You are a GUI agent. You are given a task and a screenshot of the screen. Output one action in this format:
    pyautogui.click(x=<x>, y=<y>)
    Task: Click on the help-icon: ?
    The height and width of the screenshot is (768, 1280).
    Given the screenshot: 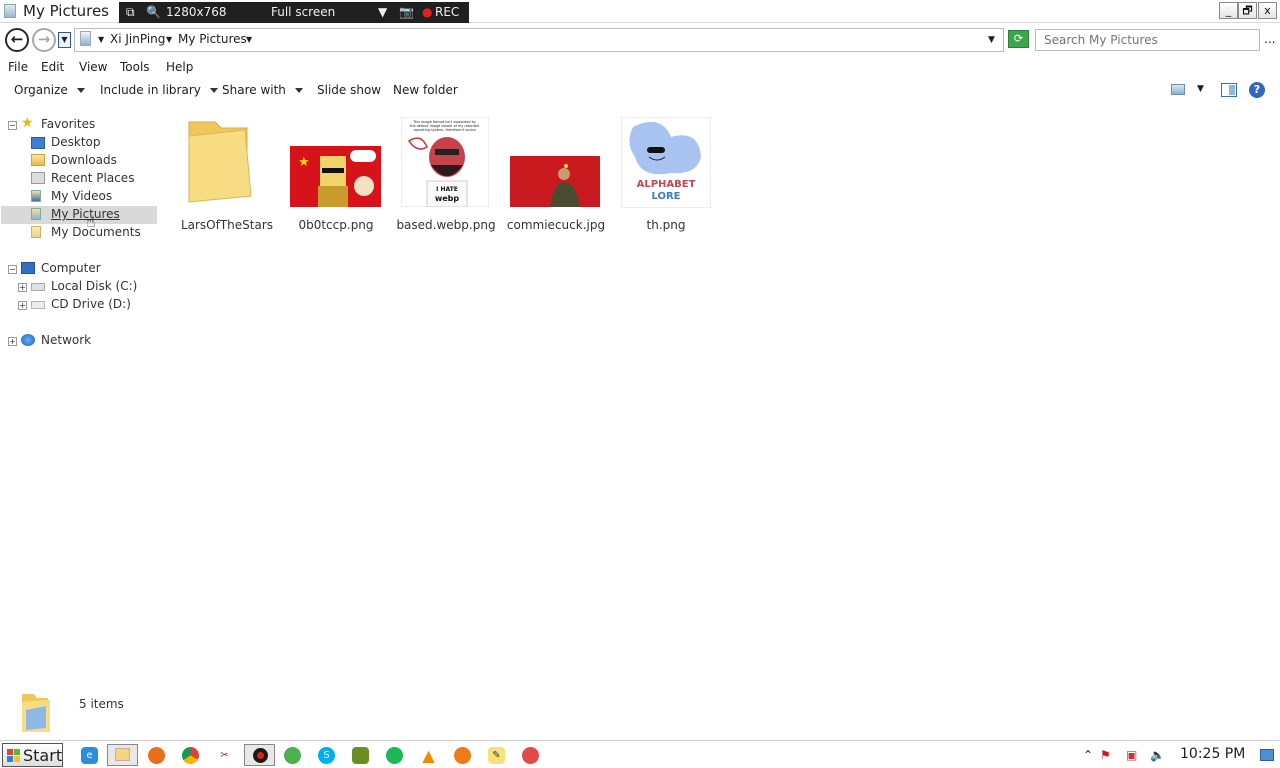 What is the action you would take?
    pyautogui.click(x=1257, y=90)
    